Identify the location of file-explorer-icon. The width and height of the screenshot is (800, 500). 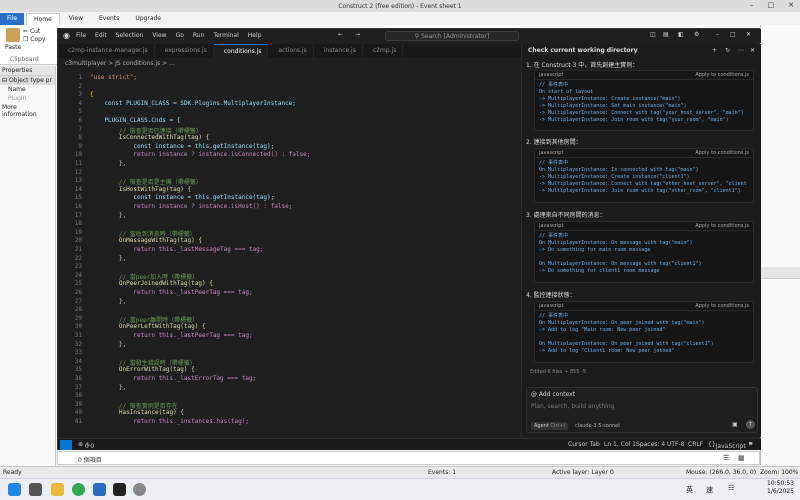
(57, 489).